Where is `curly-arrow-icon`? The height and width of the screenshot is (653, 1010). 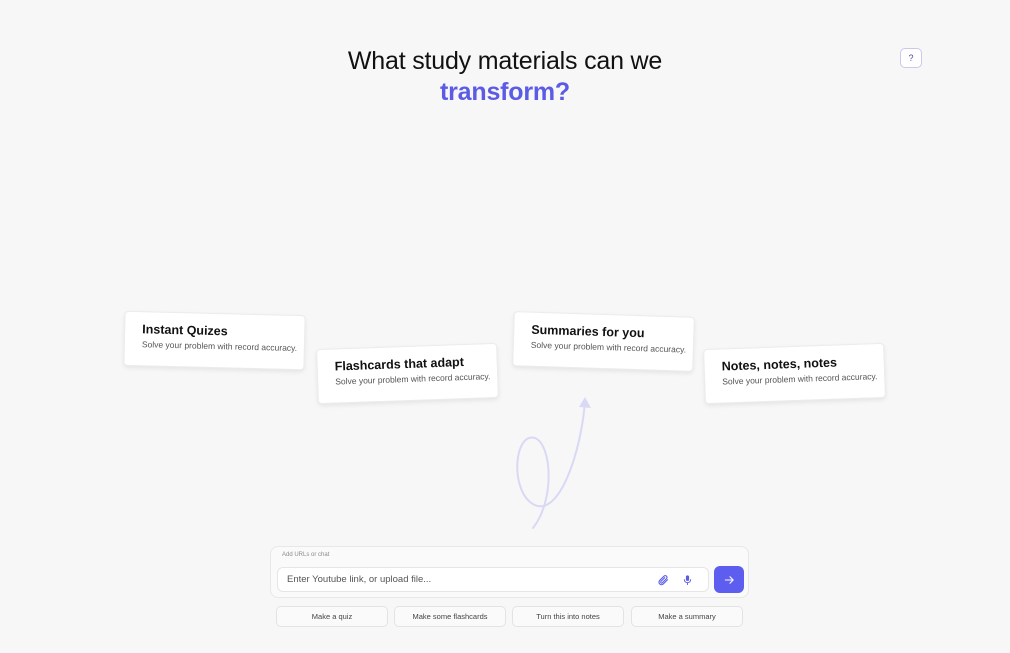
curly-arrow-icon is located at coordinates (553, 463).